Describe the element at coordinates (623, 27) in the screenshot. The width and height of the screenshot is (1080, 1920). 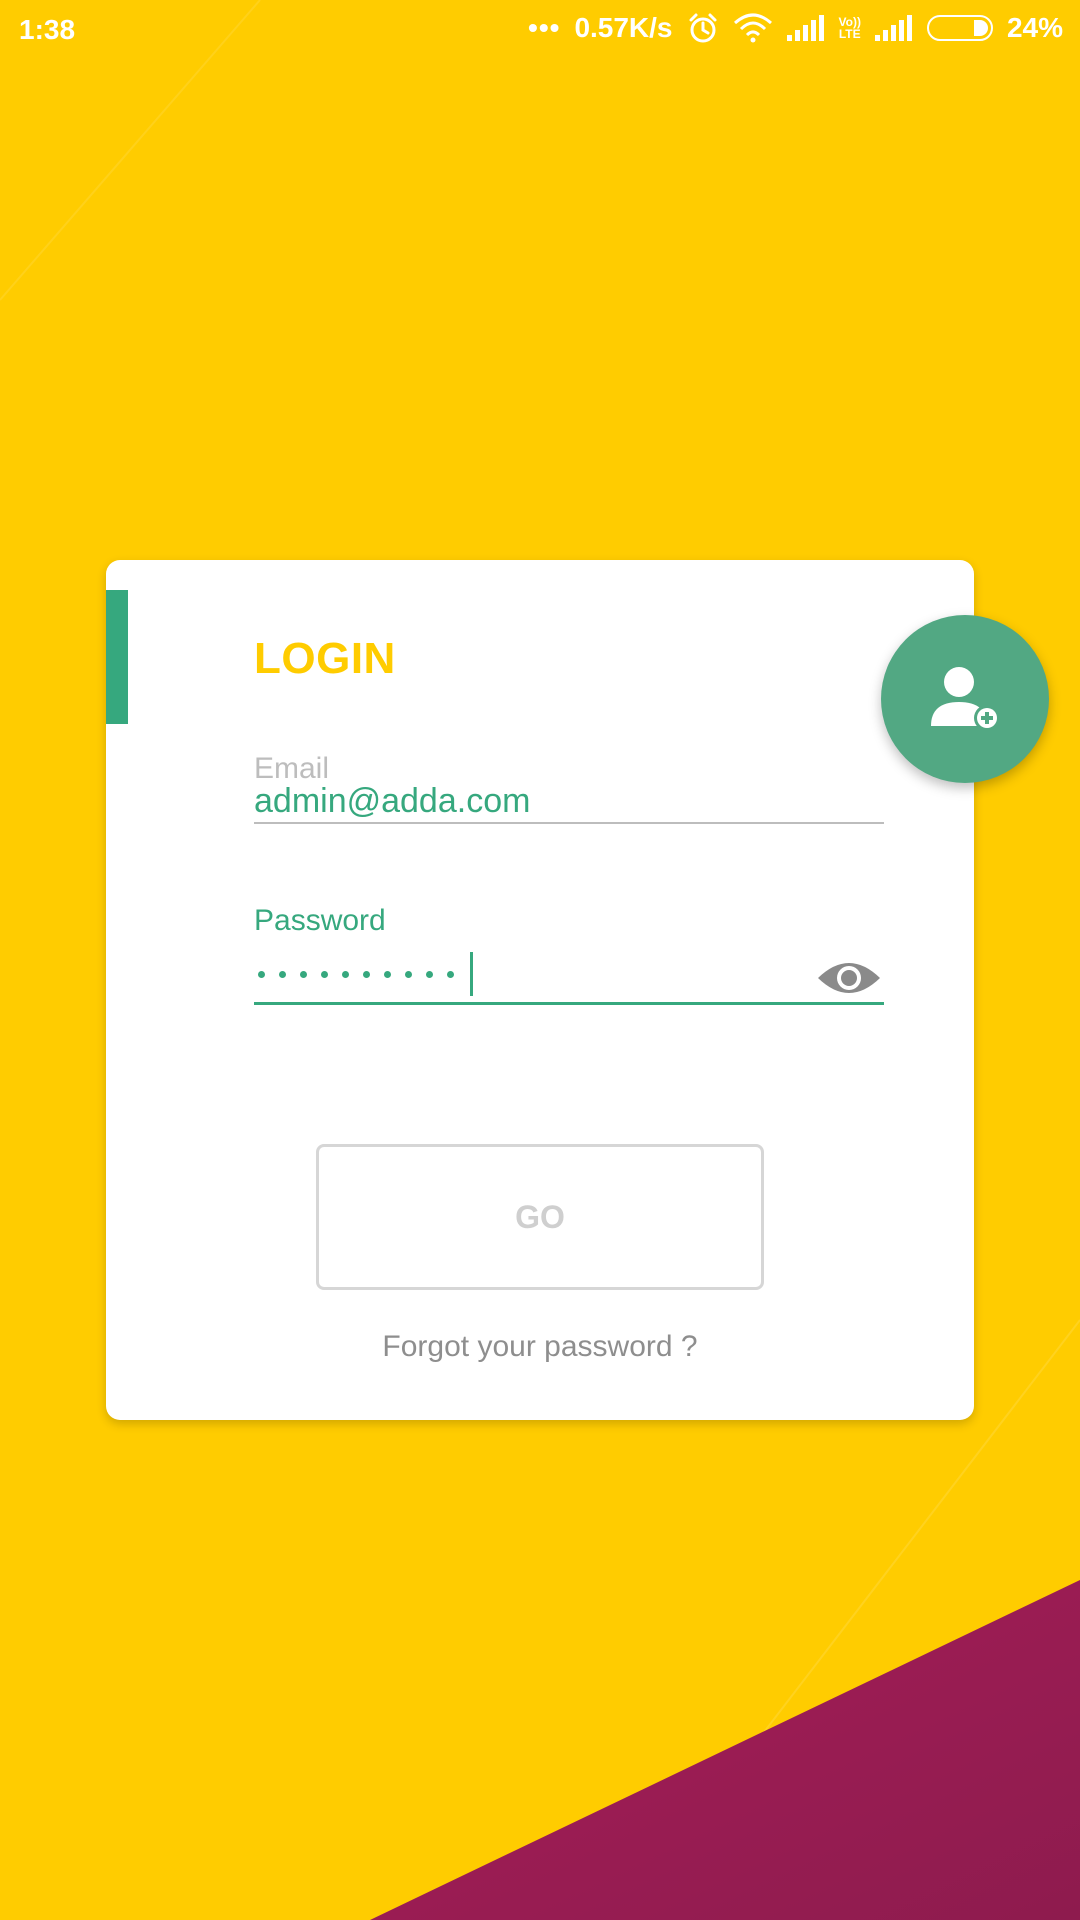
I see `network-speed: 0.57K/s` at that location.